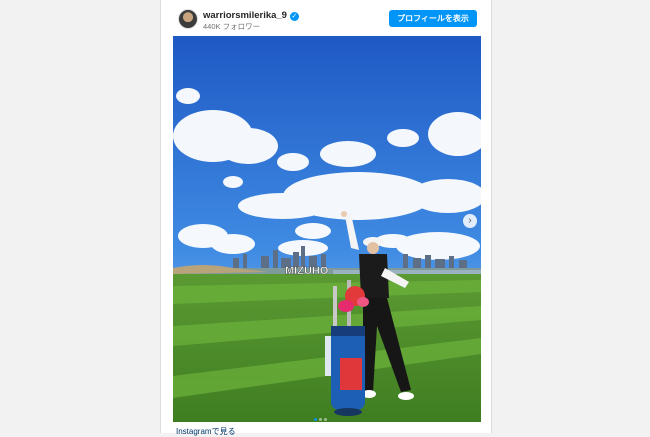 The width and height of the screenshot is (650, 437). Describe the element at coordinates (320, 415) in the screenshot. I see `carousel-dots` at that location.